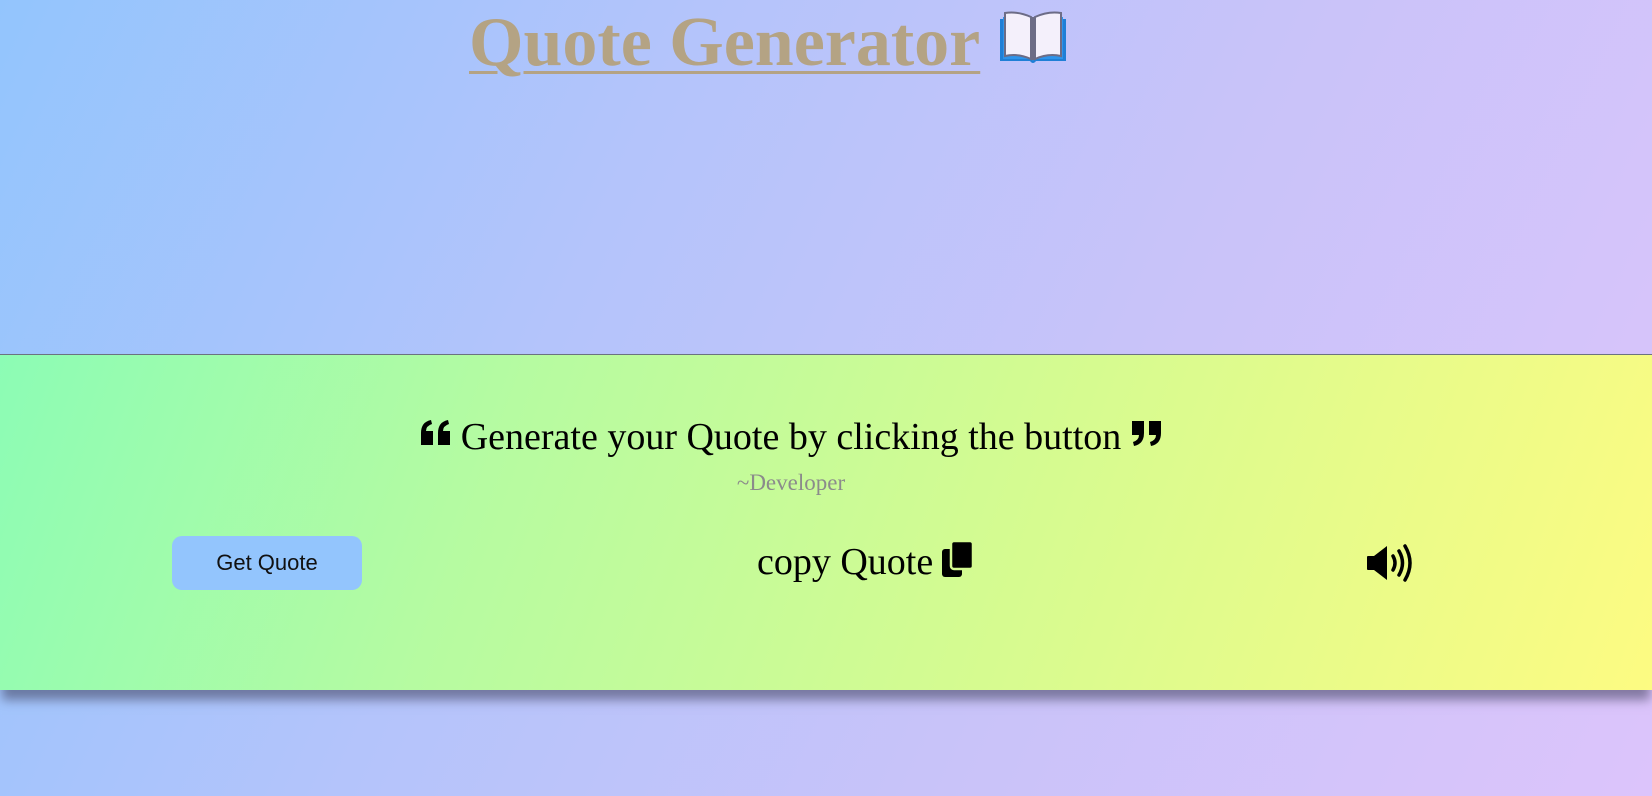 The image size is (1652, 796). What do you see at coordinates (845, 562) in the screenshot?
I see `copy-quote-label: copy Quote` at bounding box center [845, 562].